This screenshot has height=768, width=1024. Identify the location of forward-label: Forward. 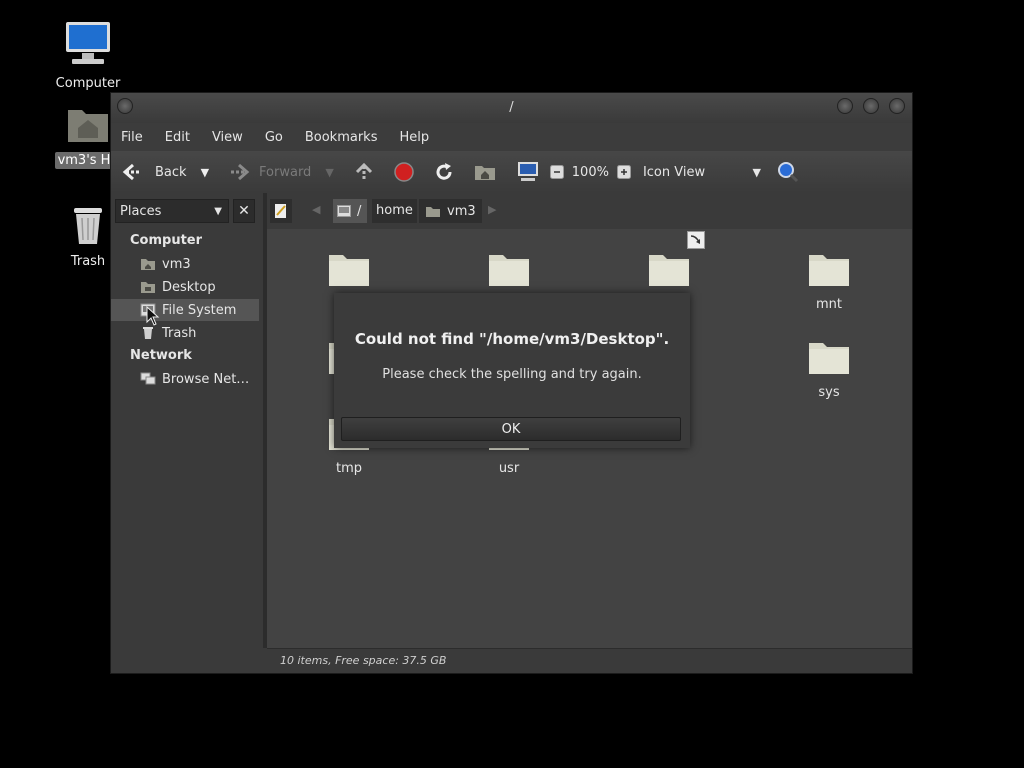
(285, 172).